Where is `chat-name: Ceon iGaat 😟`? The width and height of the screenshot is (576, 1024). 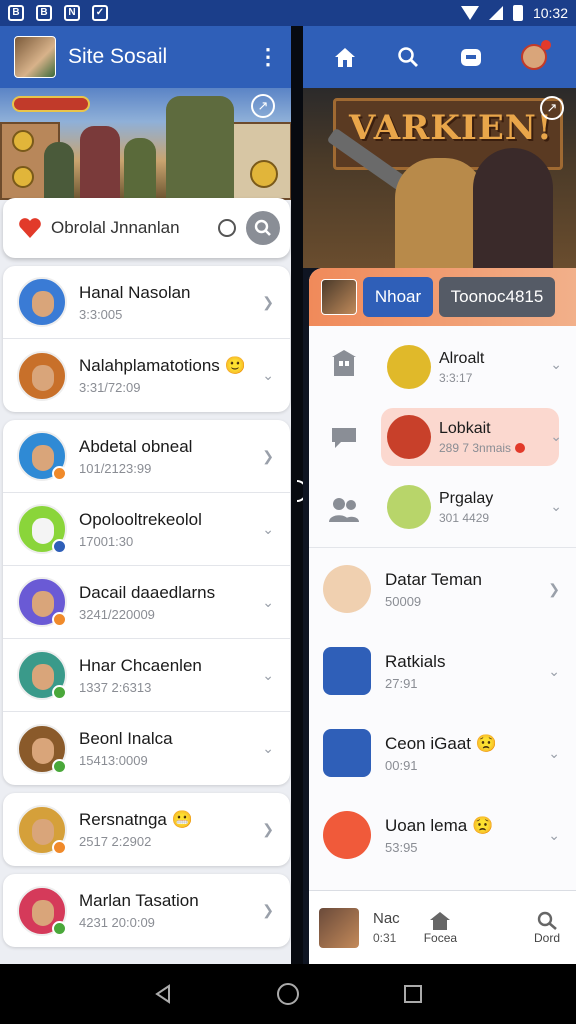 chat-name: Ceon iGaat 😟 is located at coordinates (441, 743).